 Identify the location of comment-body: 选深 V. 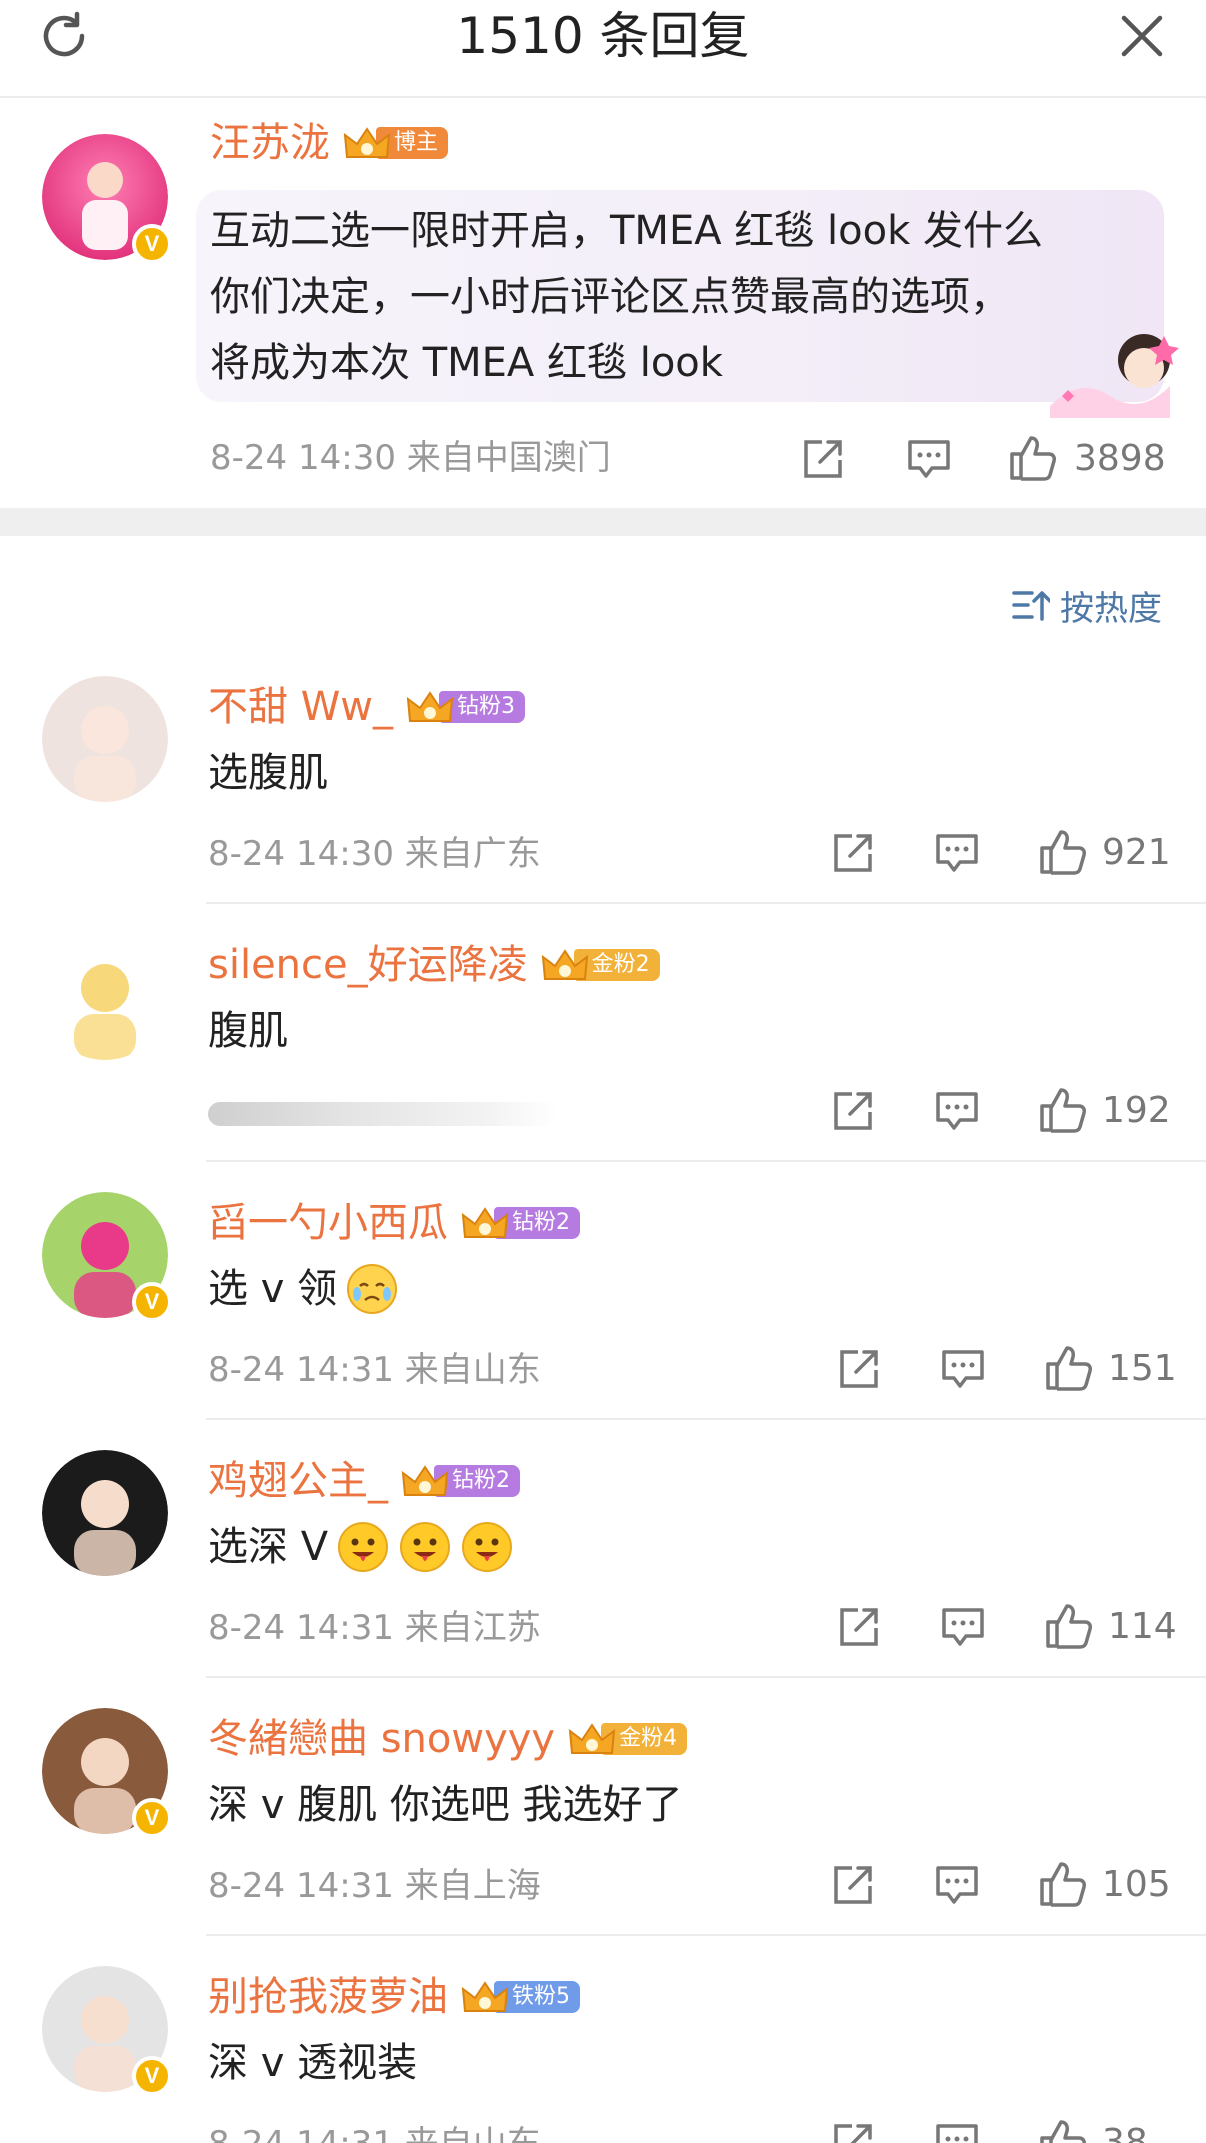
(268, 1547).